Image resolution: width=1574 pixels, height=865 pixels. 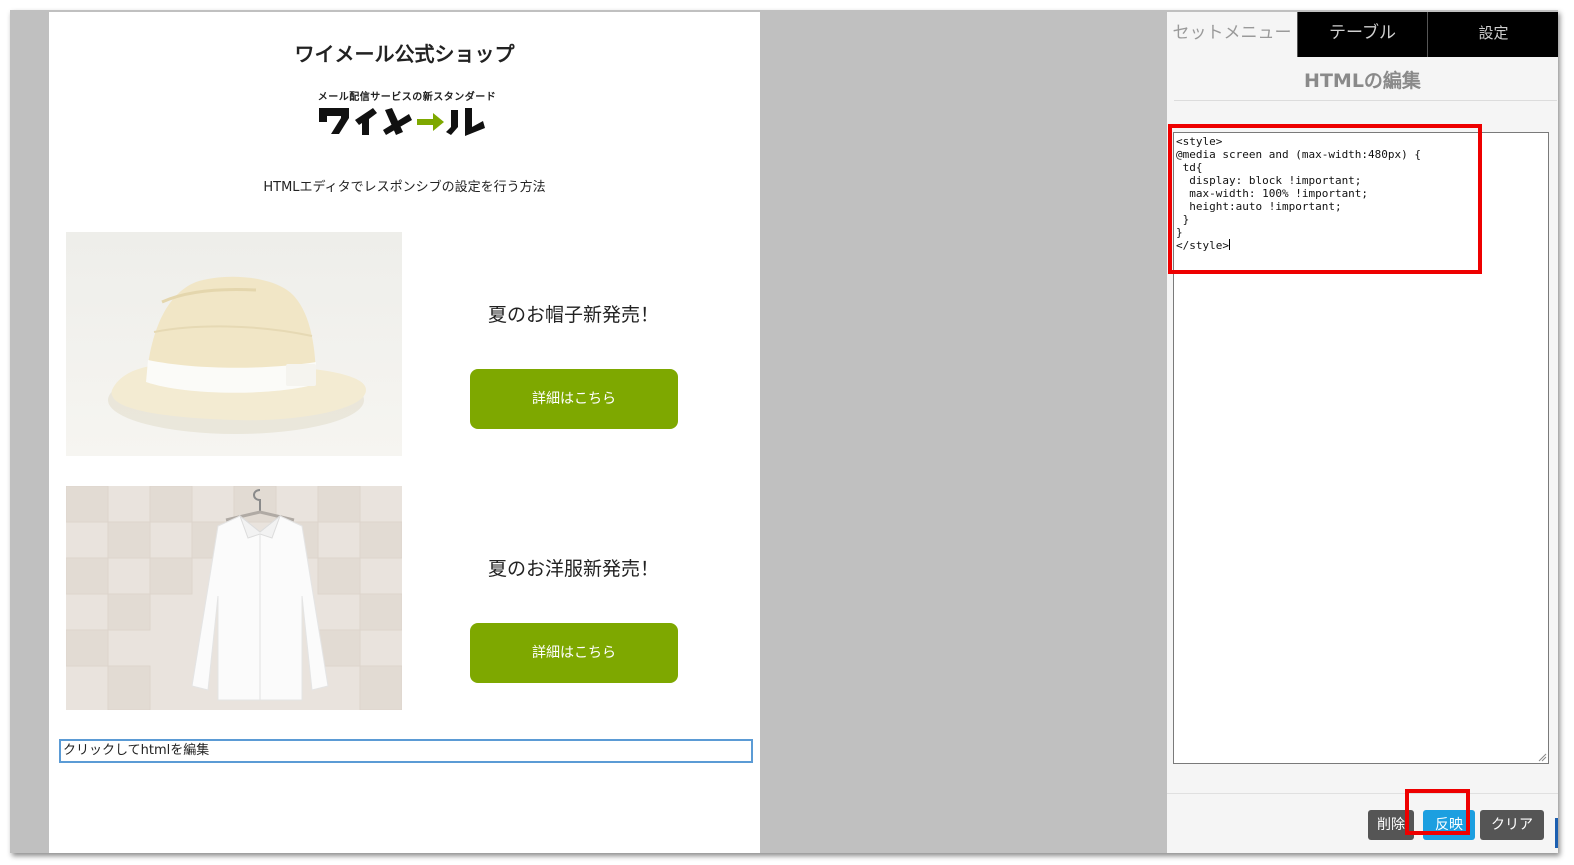 What do you see at coordinates (573, 569) in the screenshot?
I see `product-title-shirt: 夏のお洋服新発売！` at bounding box center [573, 569].